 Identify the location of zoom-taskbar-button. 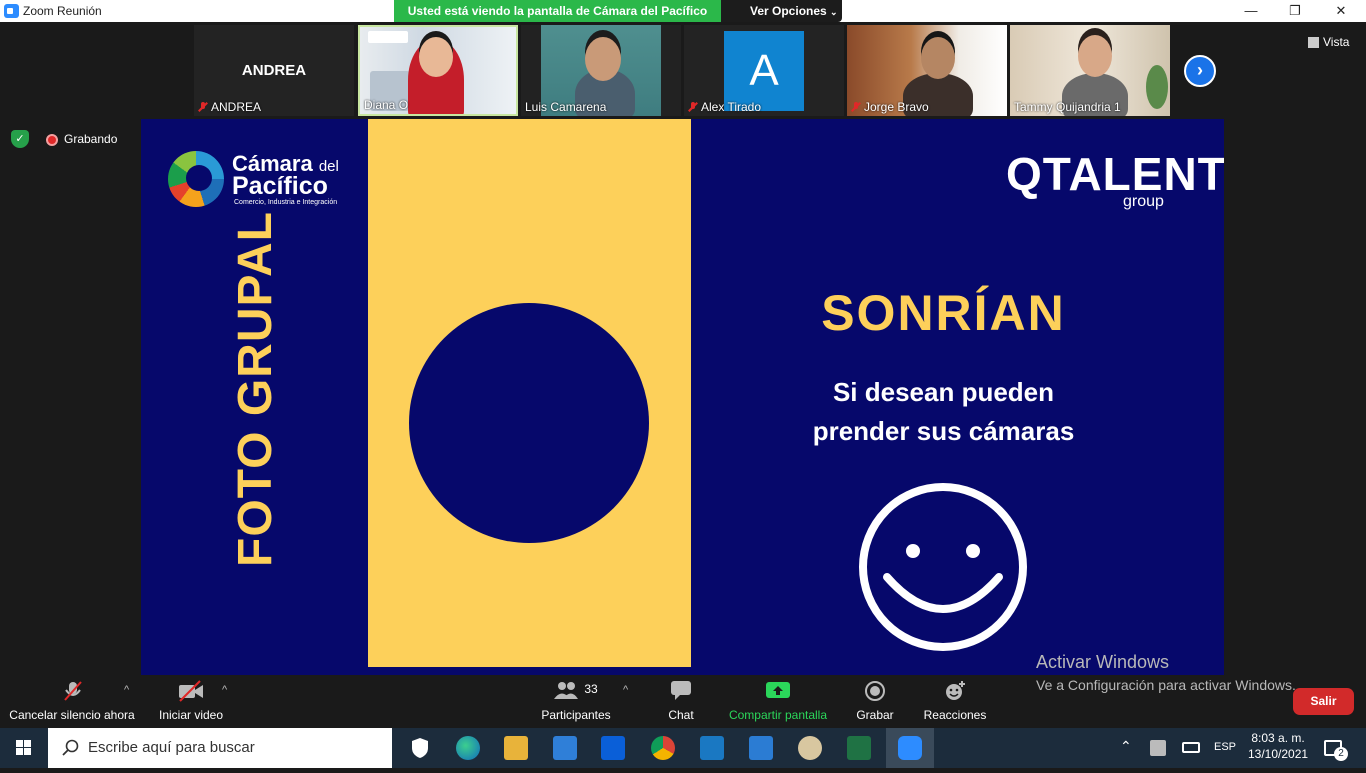
(910, 748).